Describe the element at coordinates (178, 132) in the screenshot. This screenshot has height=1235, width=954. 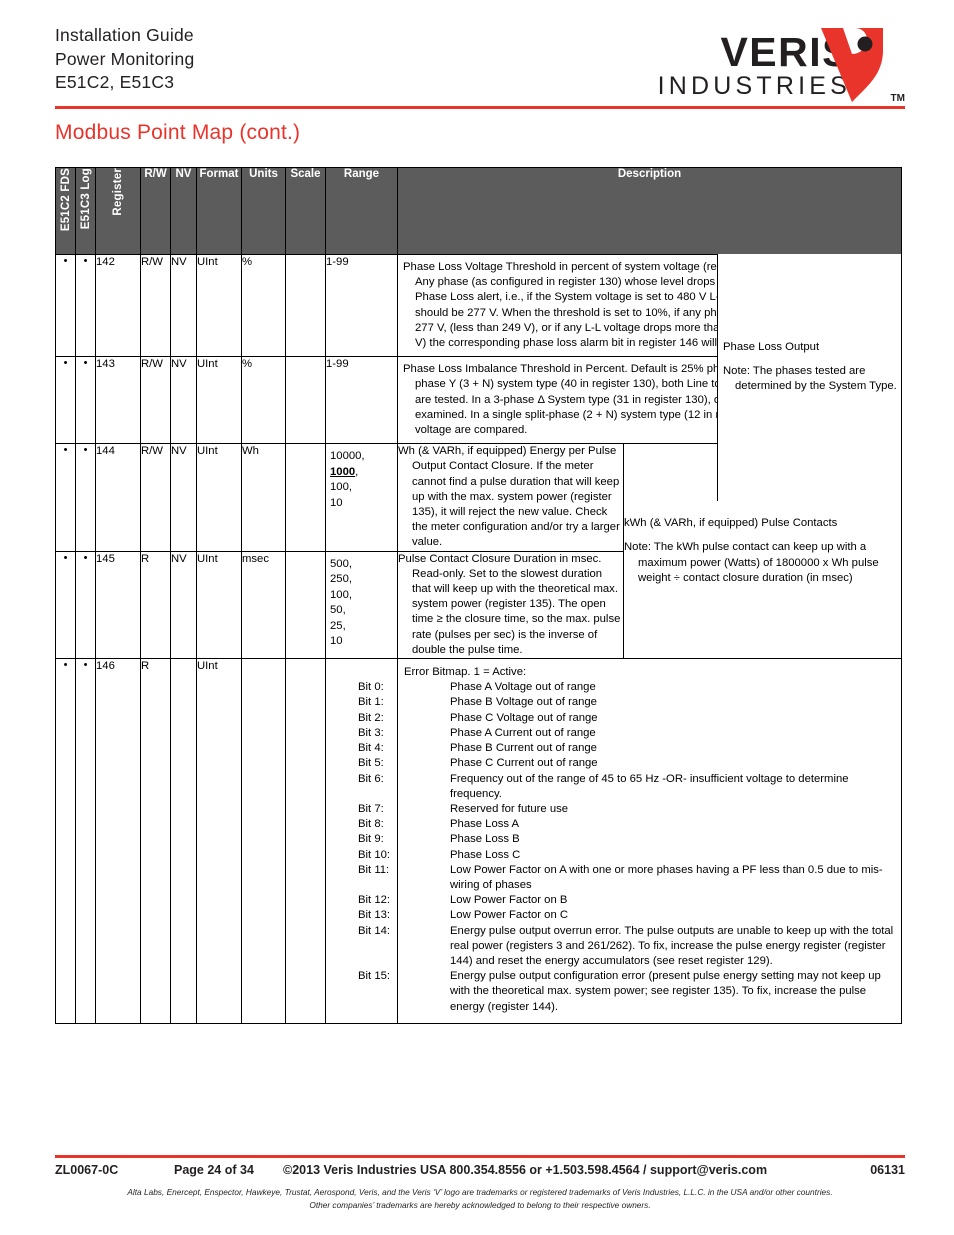
I see `page-title: Modbus Point Map (cont.)` at that location.